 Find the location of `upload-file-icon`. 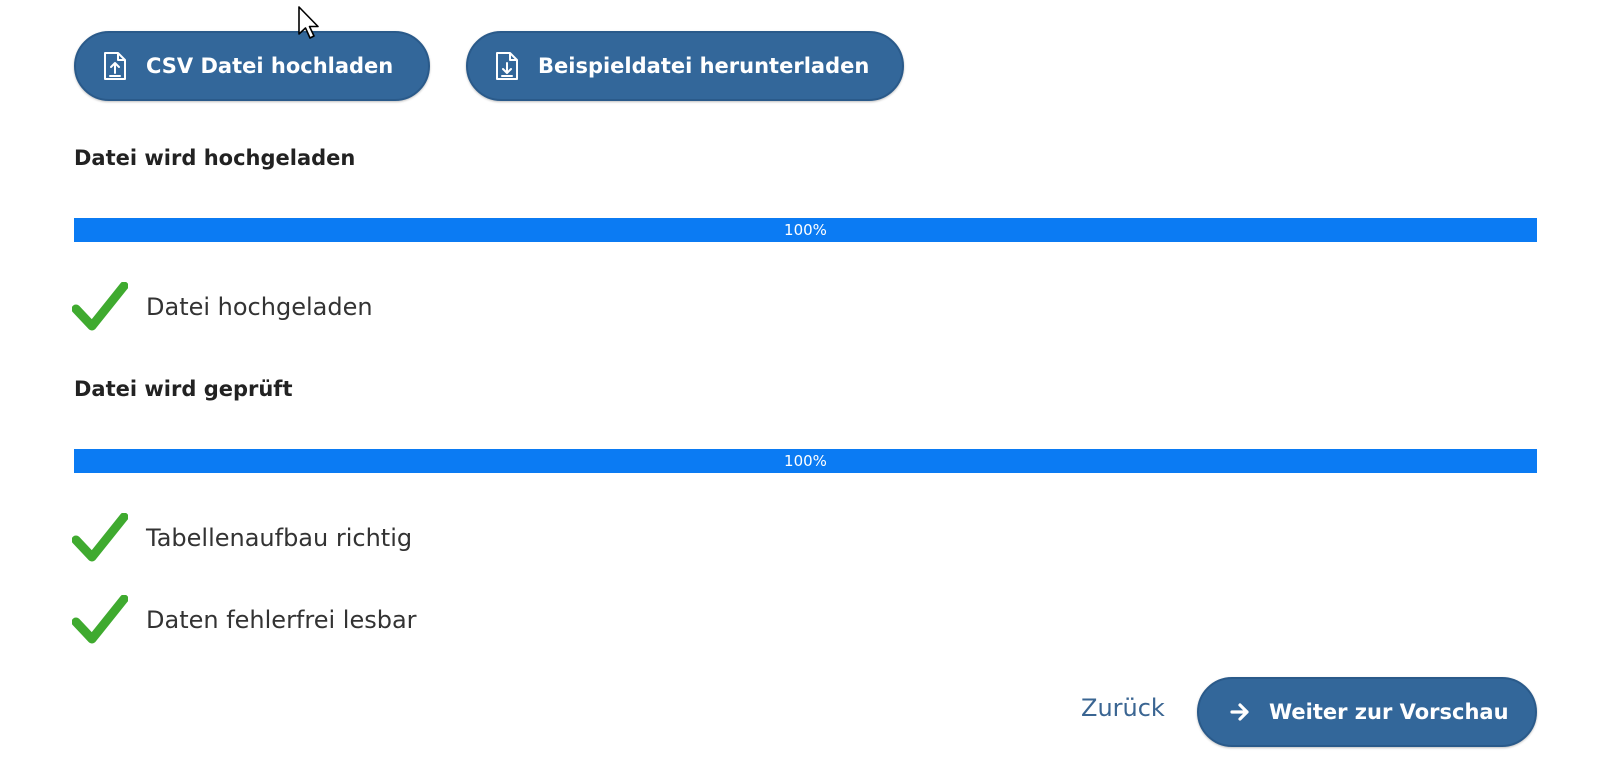

upload-file-icon is located at coordinates (115, 66).